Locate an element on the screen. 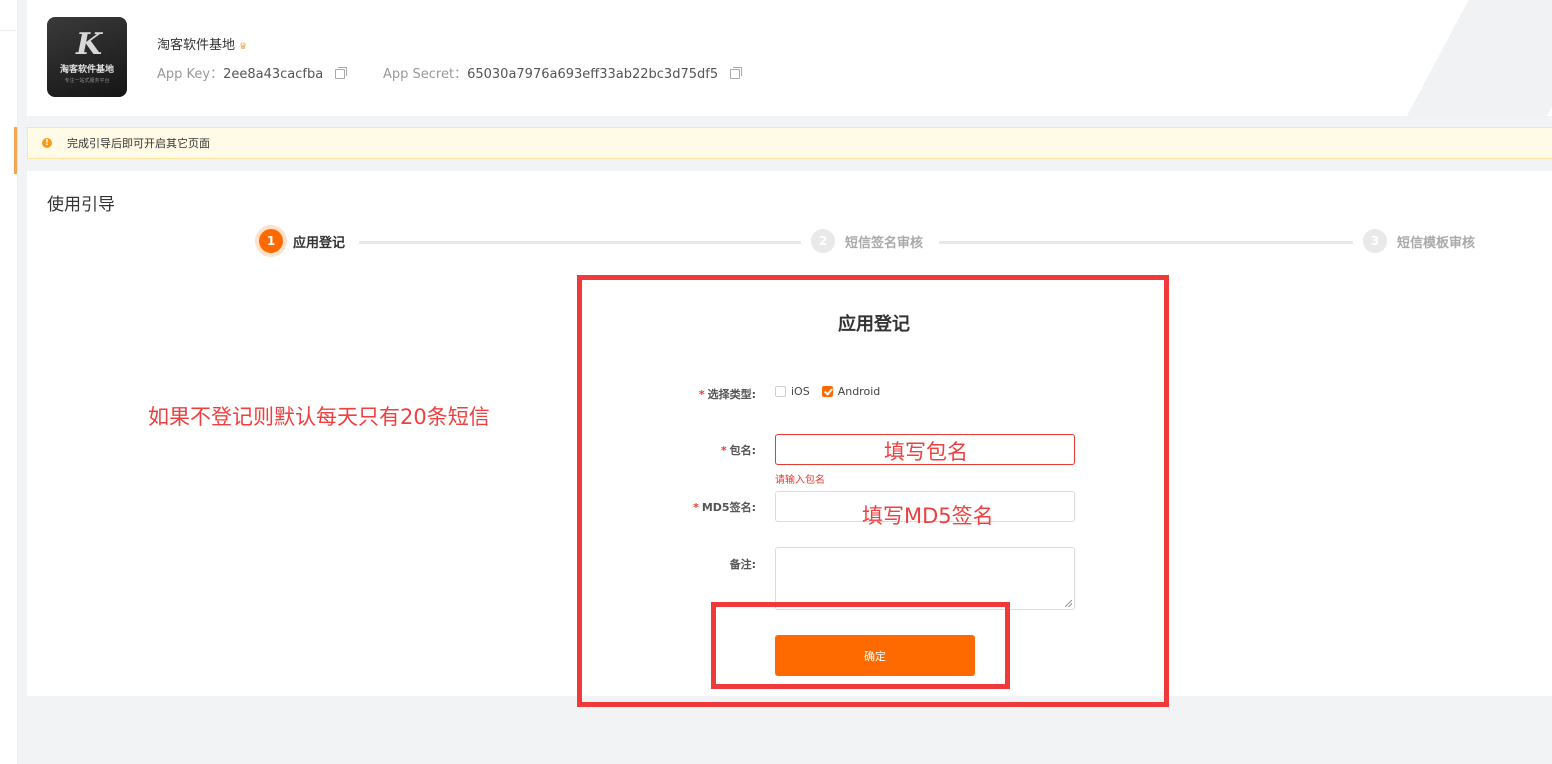  logo-mark: K is located at coordinates (88, 44).